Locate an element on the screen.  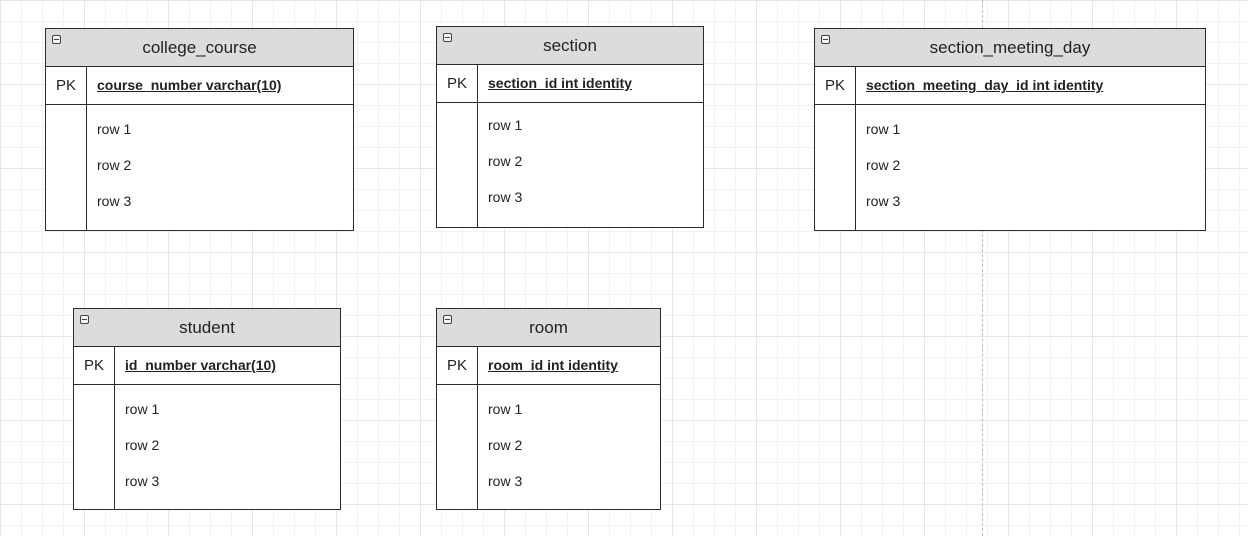
primary-key-row: PK id_number varchar(10) is located at coordinates (207, 366).